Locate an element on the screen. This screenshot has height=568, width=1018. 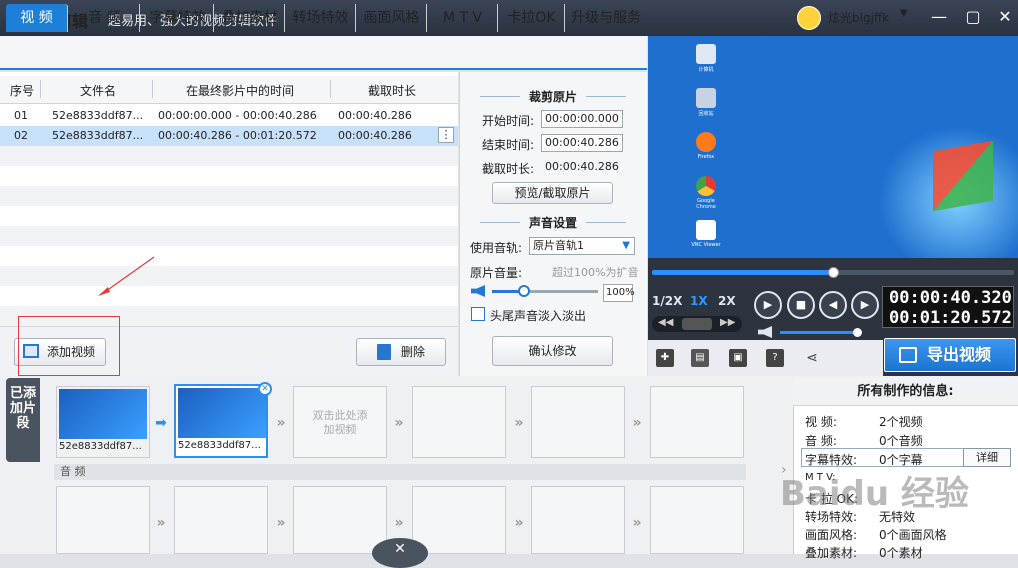
recycle-bin-icon is located at coordinates (706, 98).